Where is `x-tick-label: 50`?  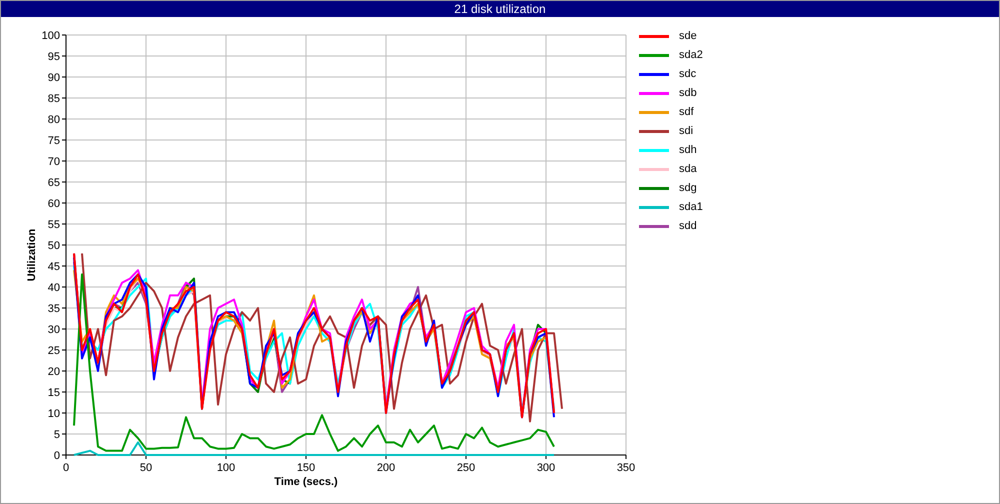
x-tick-label: 50 is located at coordinates (146, 468).